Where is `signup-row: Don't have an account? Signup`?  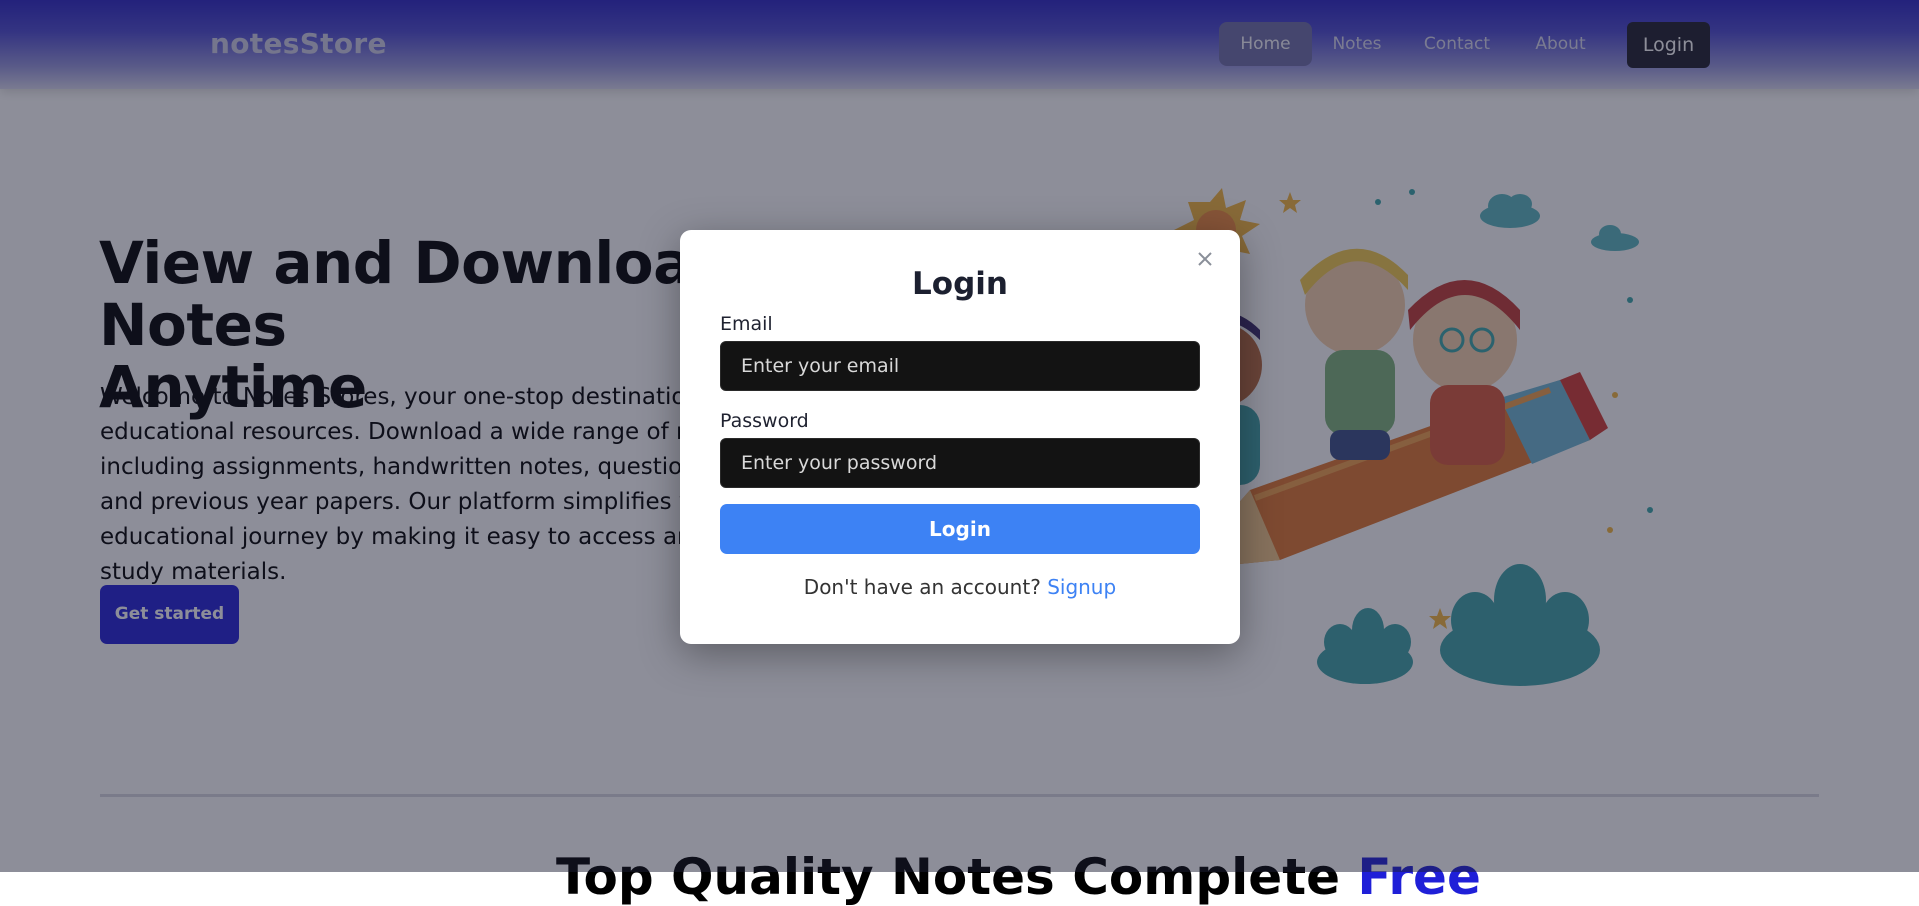 signup-row: Don't have an account? Signup is located at coordinates (960, 587).